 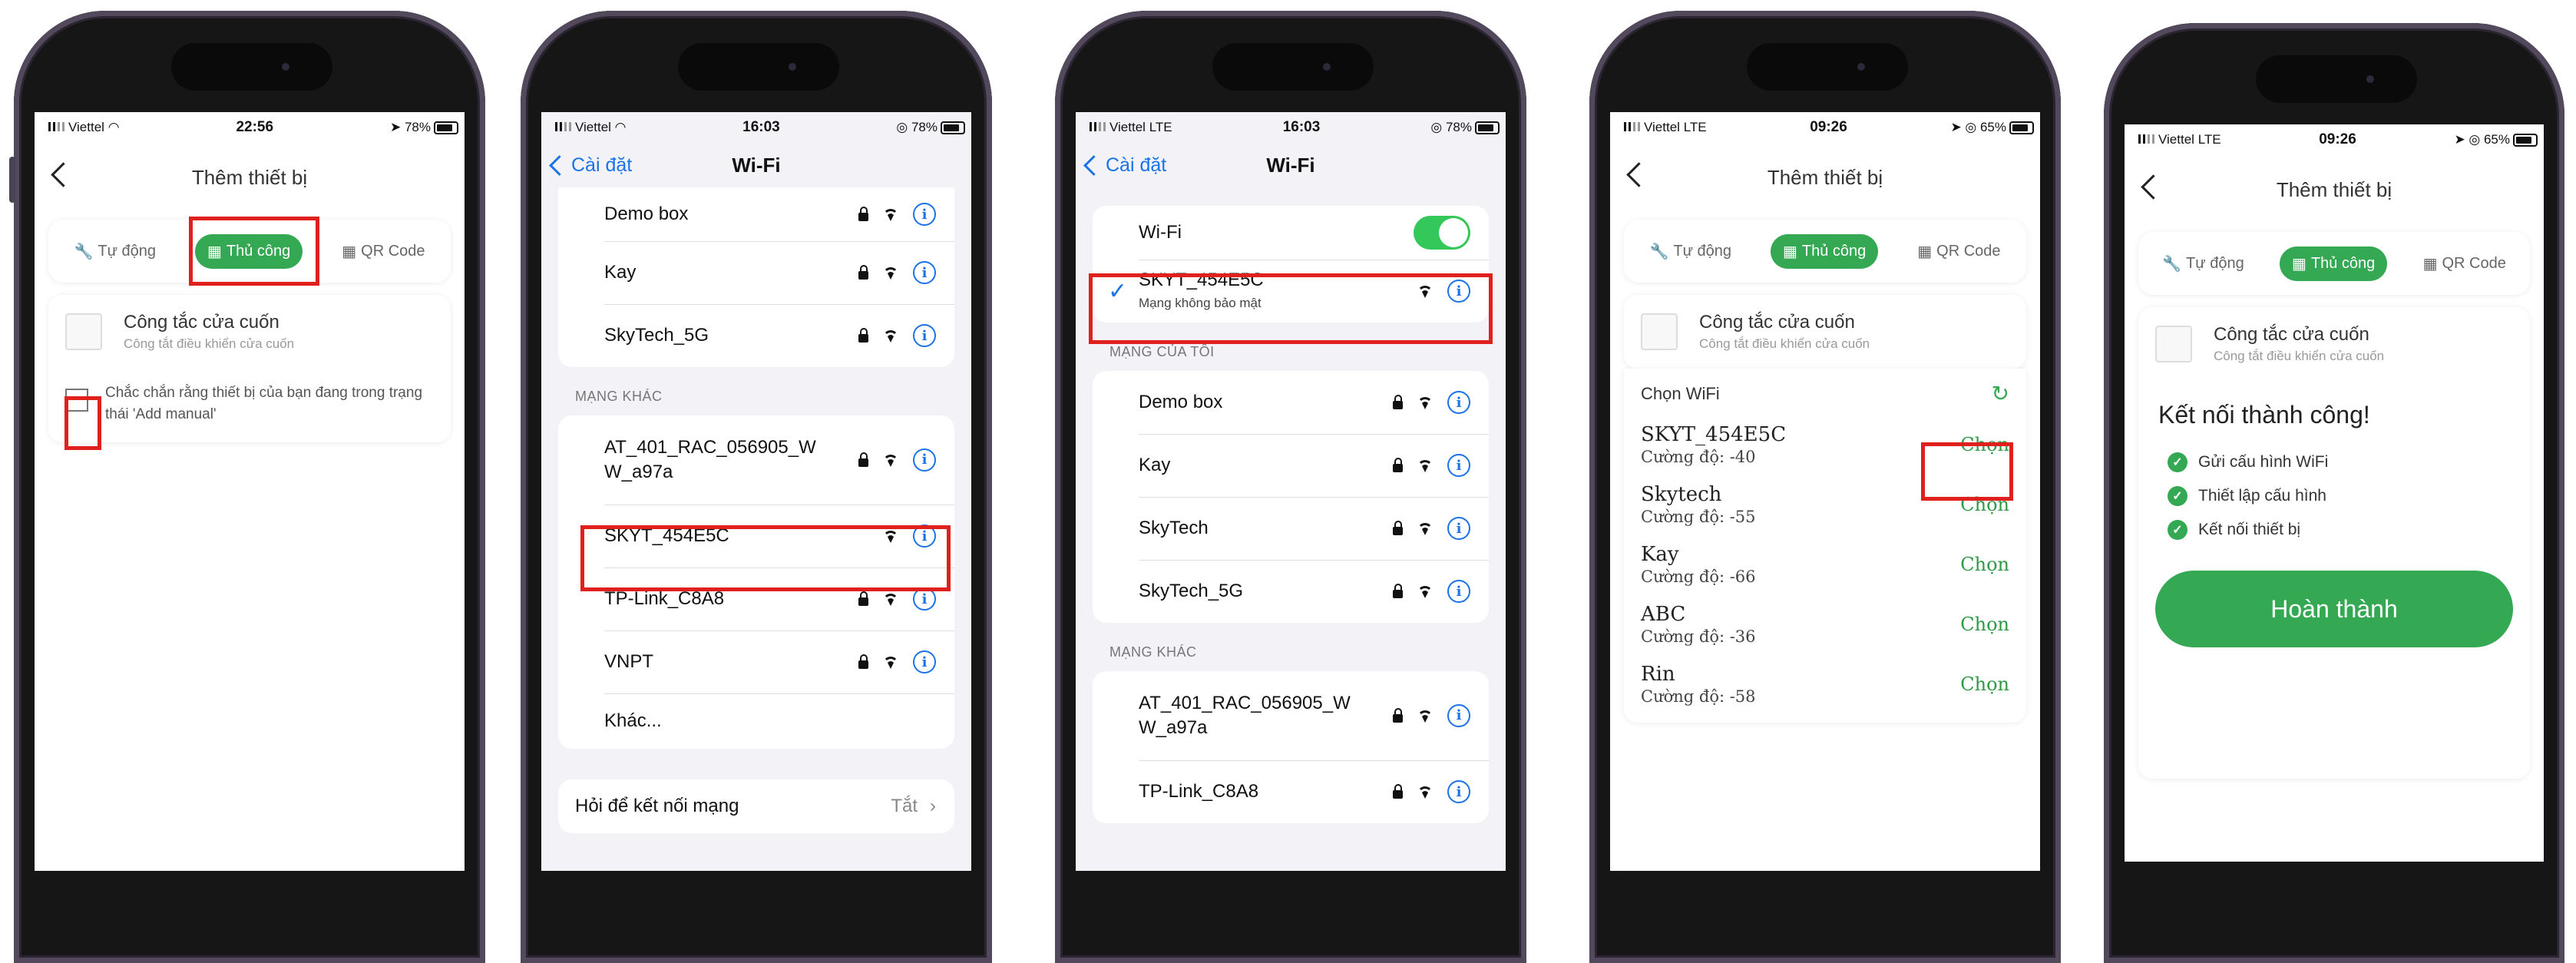 I want to click on mode-tabs: 🔧 Tự động ▦ Thủ công ▦ QR Code, so click(x=1825, y=251).